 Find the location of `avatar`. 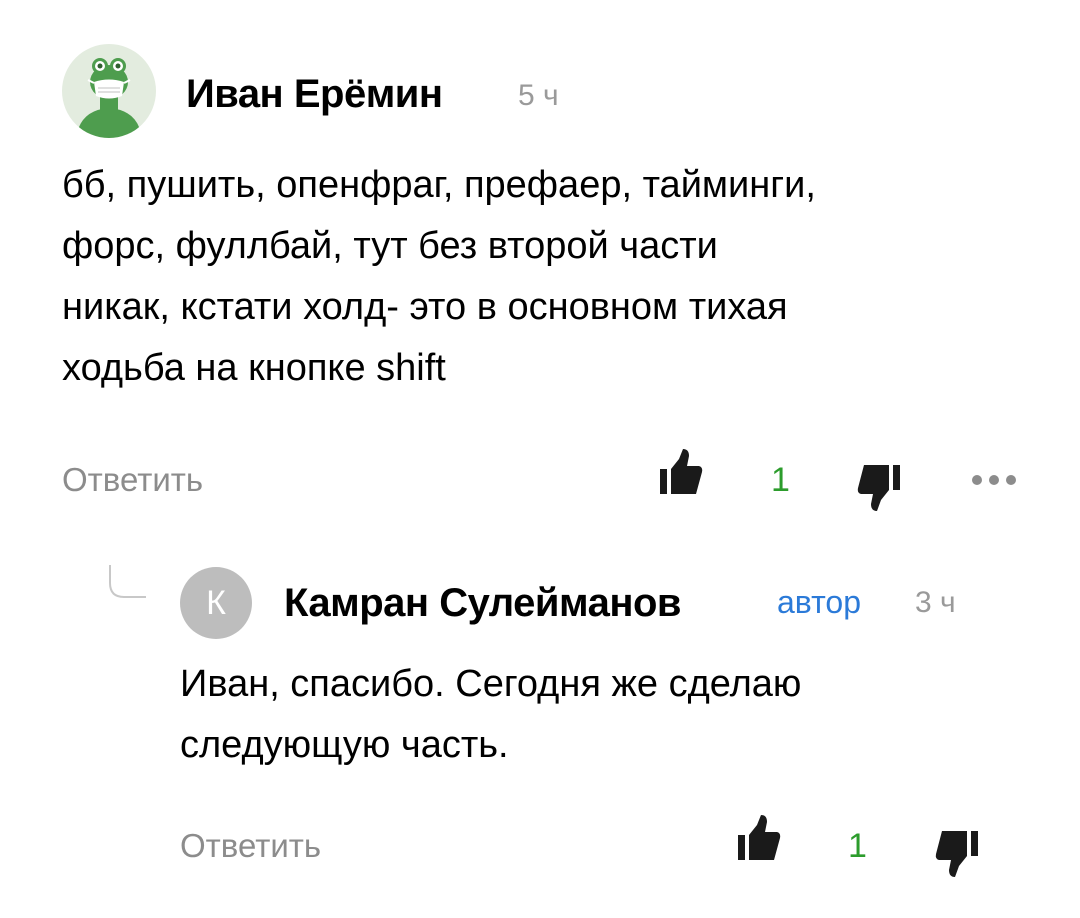

avatar is located at coordinates (109, 91).